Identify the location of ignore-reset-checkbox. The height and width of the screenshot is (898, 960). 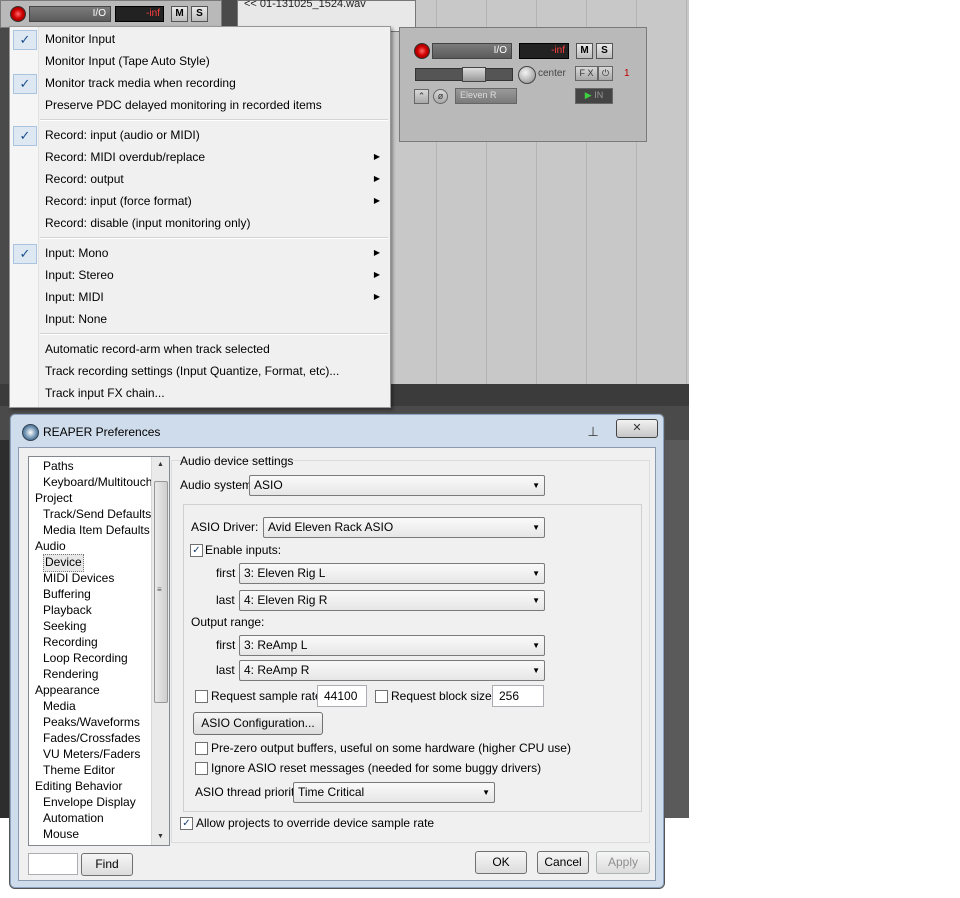
(201, 768).